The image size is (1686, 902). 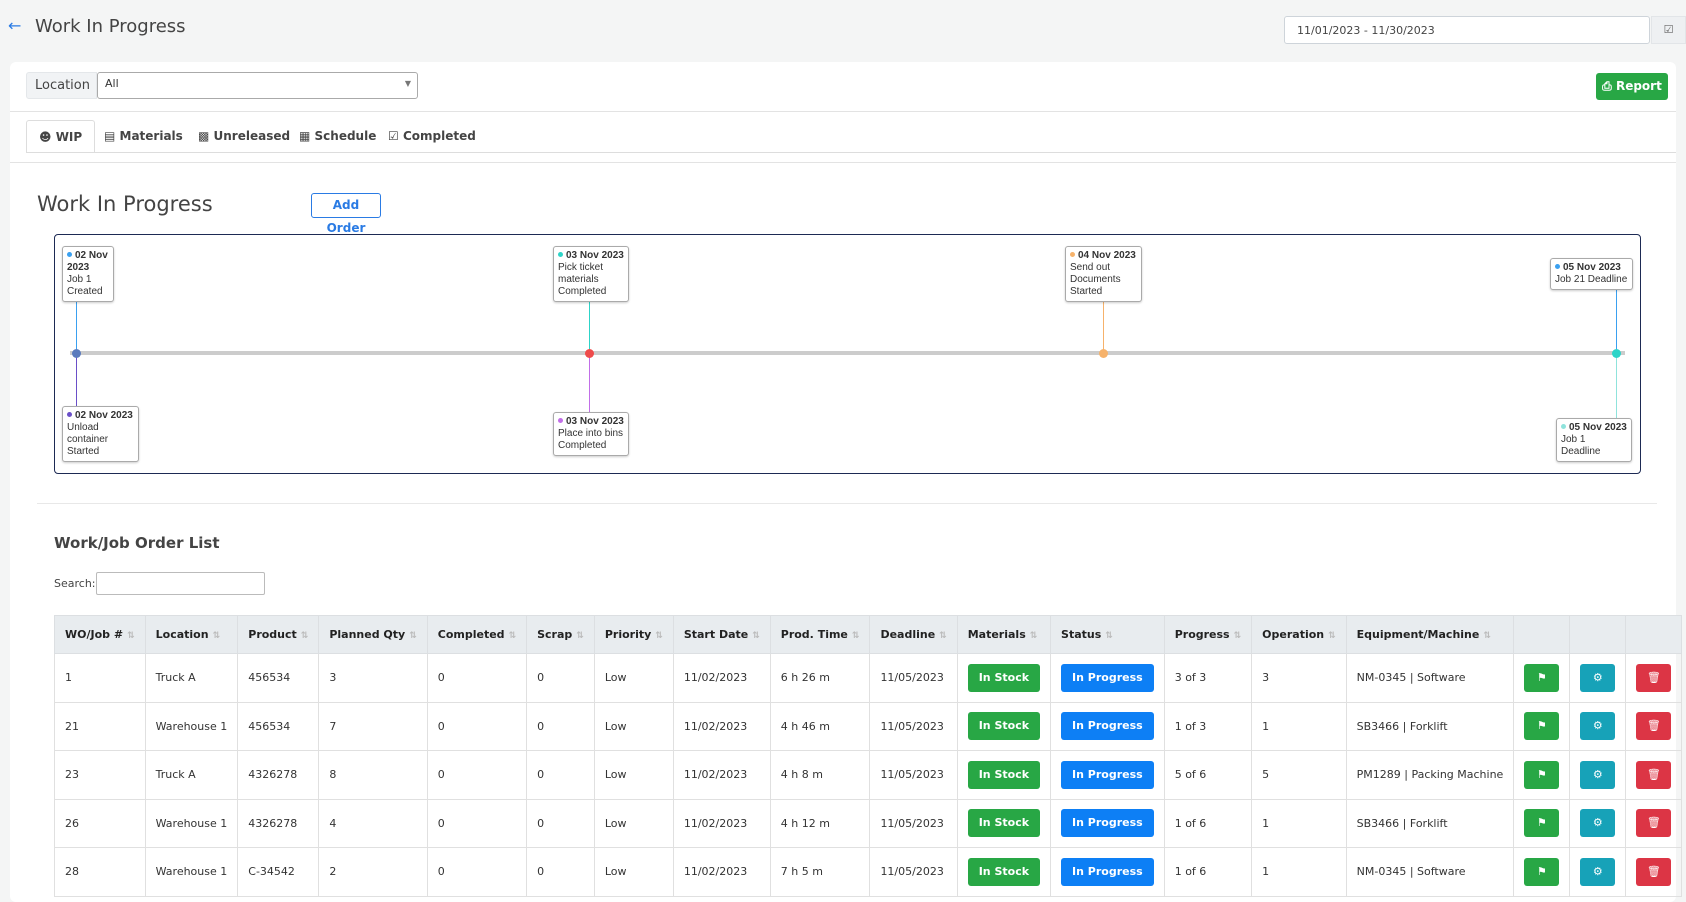 I want to click on tab-materials: ▤ Materials, so click(x=143, y=136).